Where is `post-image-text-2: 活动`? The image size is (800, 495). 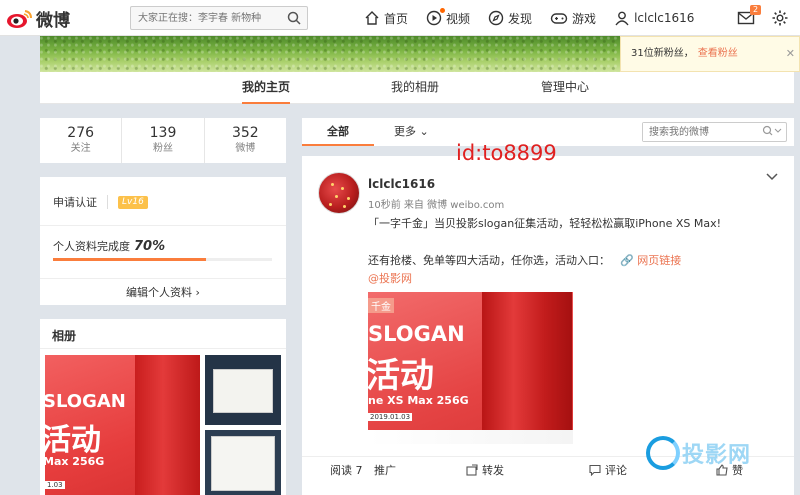 post-image-text-2: 活动 is located at coordinates (401, 376).